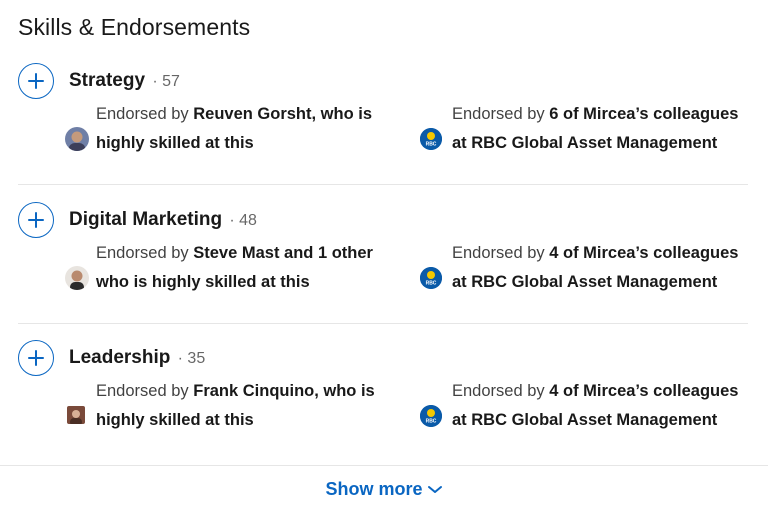 The width and height of the screenshot is (768, 510). What do you see at coordinates (146, 219) in the screenshot?
I see `skill-name: Digital Marketing` at bounding box center [146, 219].